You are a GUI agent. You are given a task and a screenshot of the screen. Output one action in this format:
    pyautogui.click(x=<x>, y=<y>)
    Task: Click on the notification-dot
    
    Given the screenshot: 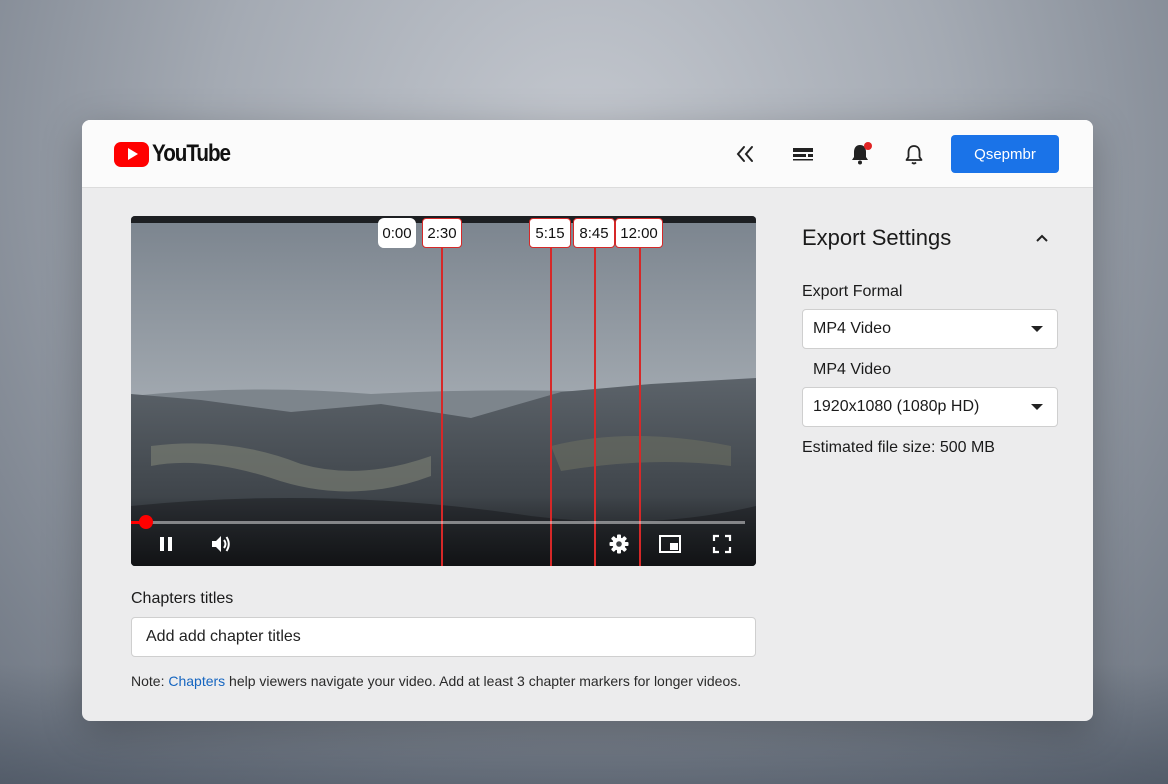 What is the action you would take?
    pyautogui.click(x=868, y=146)
    